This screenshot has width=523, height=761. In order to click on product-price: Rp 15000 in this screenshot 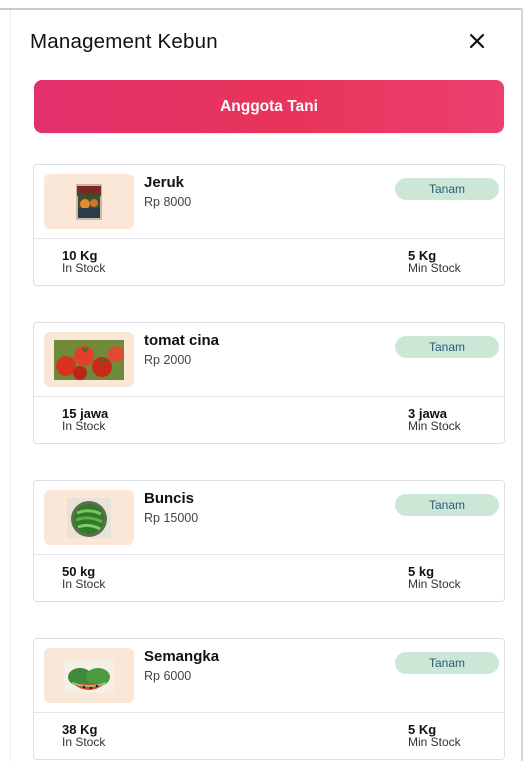, I will do `click(171, 518)`.